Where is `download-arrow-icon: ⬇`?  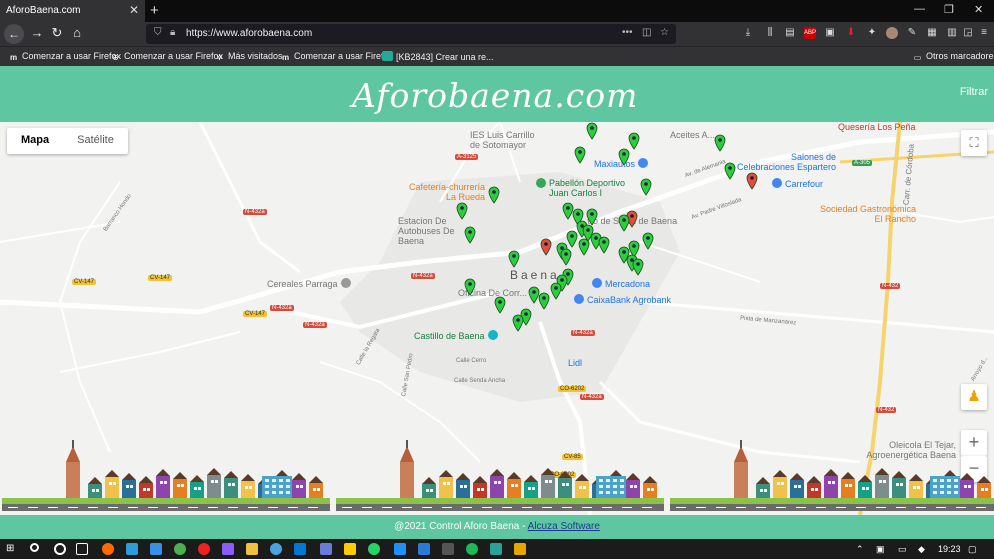
download-arrow-icon: ⬇ is located at coordinates (851, 33).